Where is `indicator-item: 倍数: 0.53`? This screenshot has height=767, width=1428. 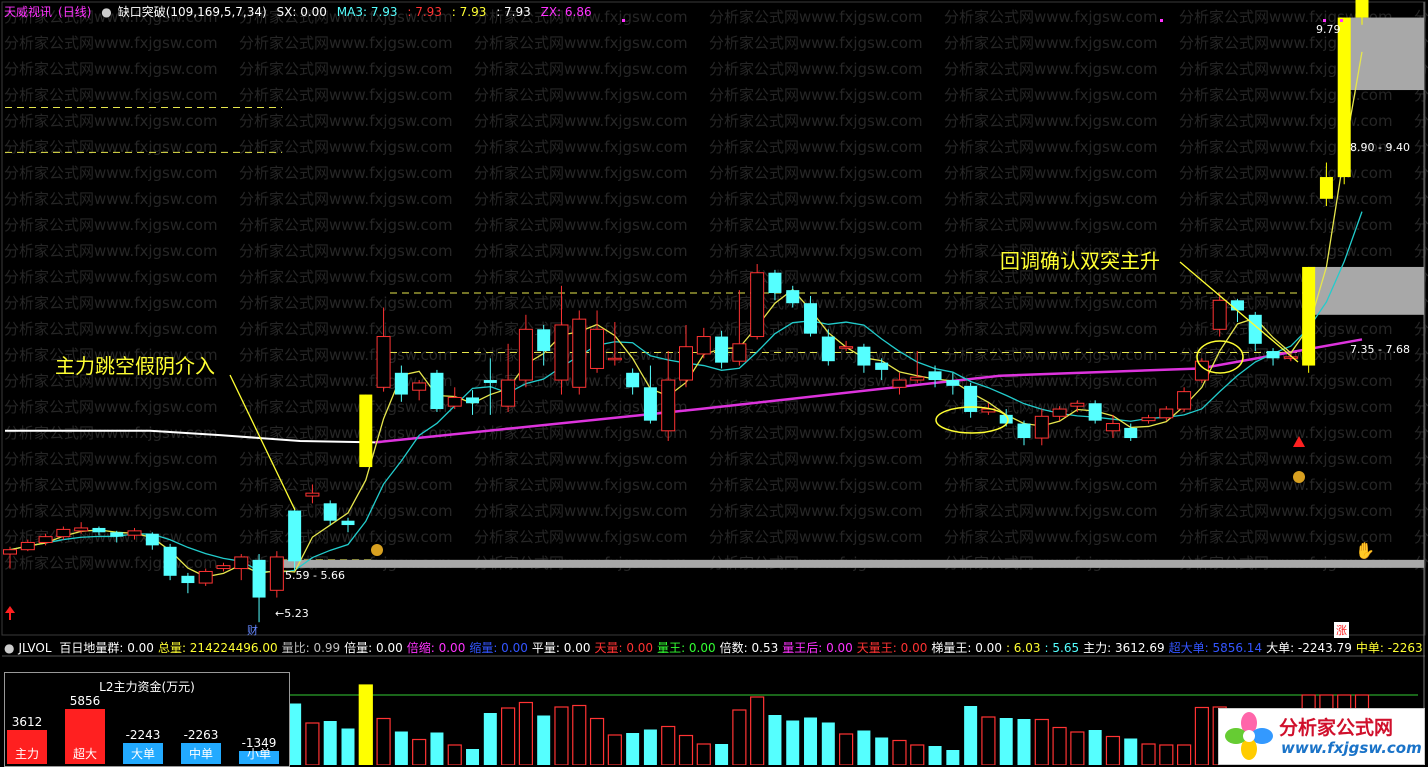
indicator-item: 倍数: 0.53 is located at coordinates (749, 648).